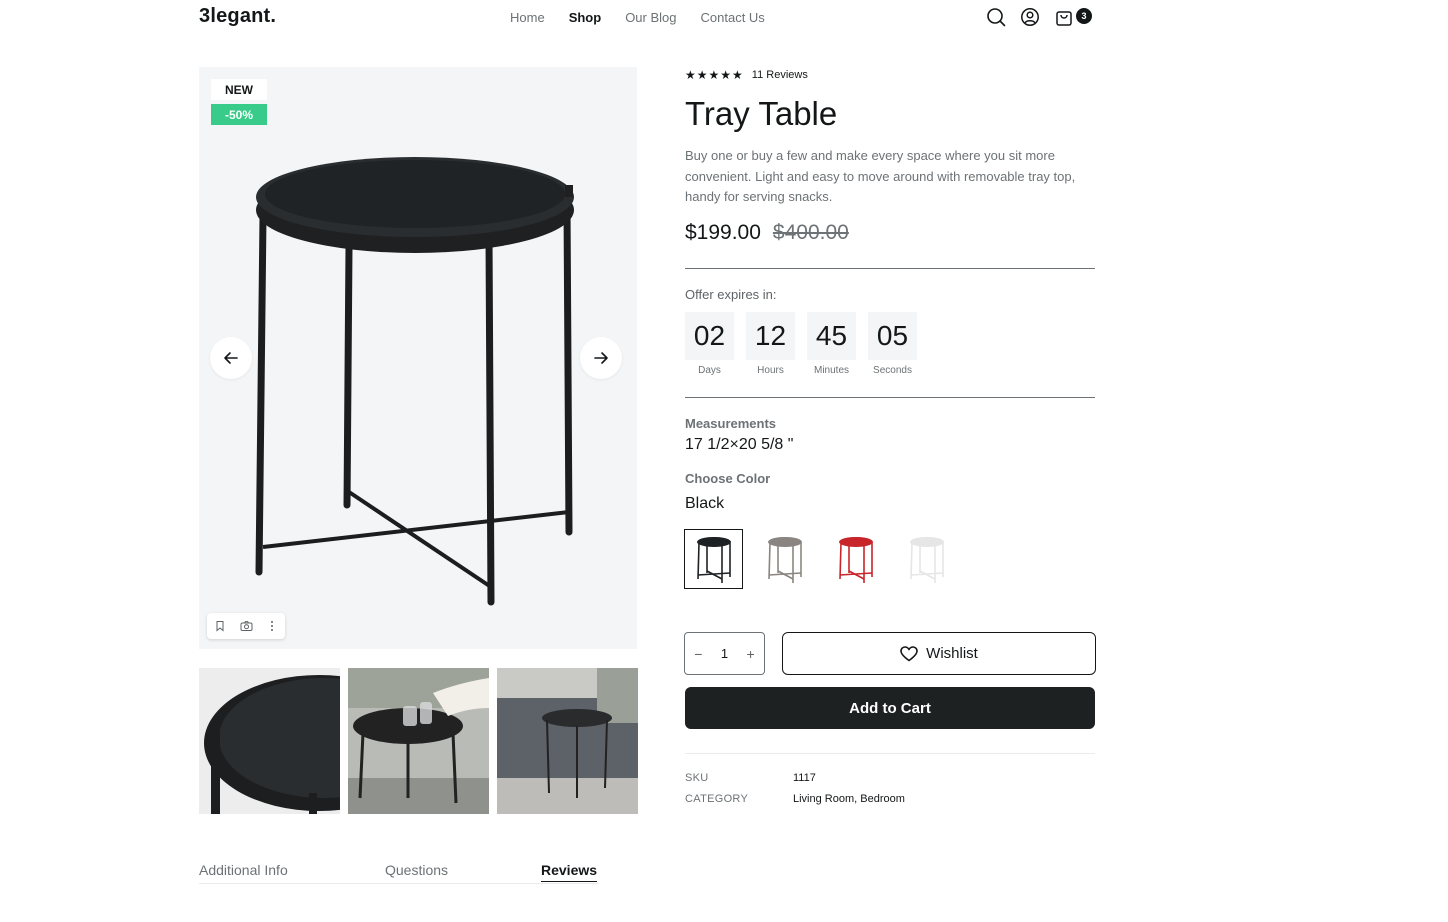 The image size is (1448, 922). Describe the element at coordinates (714, 75) in the screenshot. I see `rating-stars: ★★★★★` at that location.